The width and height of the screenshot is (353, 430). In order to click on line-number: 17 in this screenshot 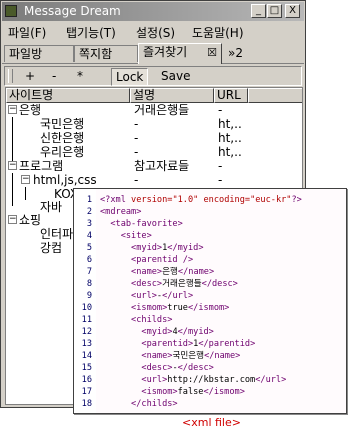, I will do `click(86, 392)`.